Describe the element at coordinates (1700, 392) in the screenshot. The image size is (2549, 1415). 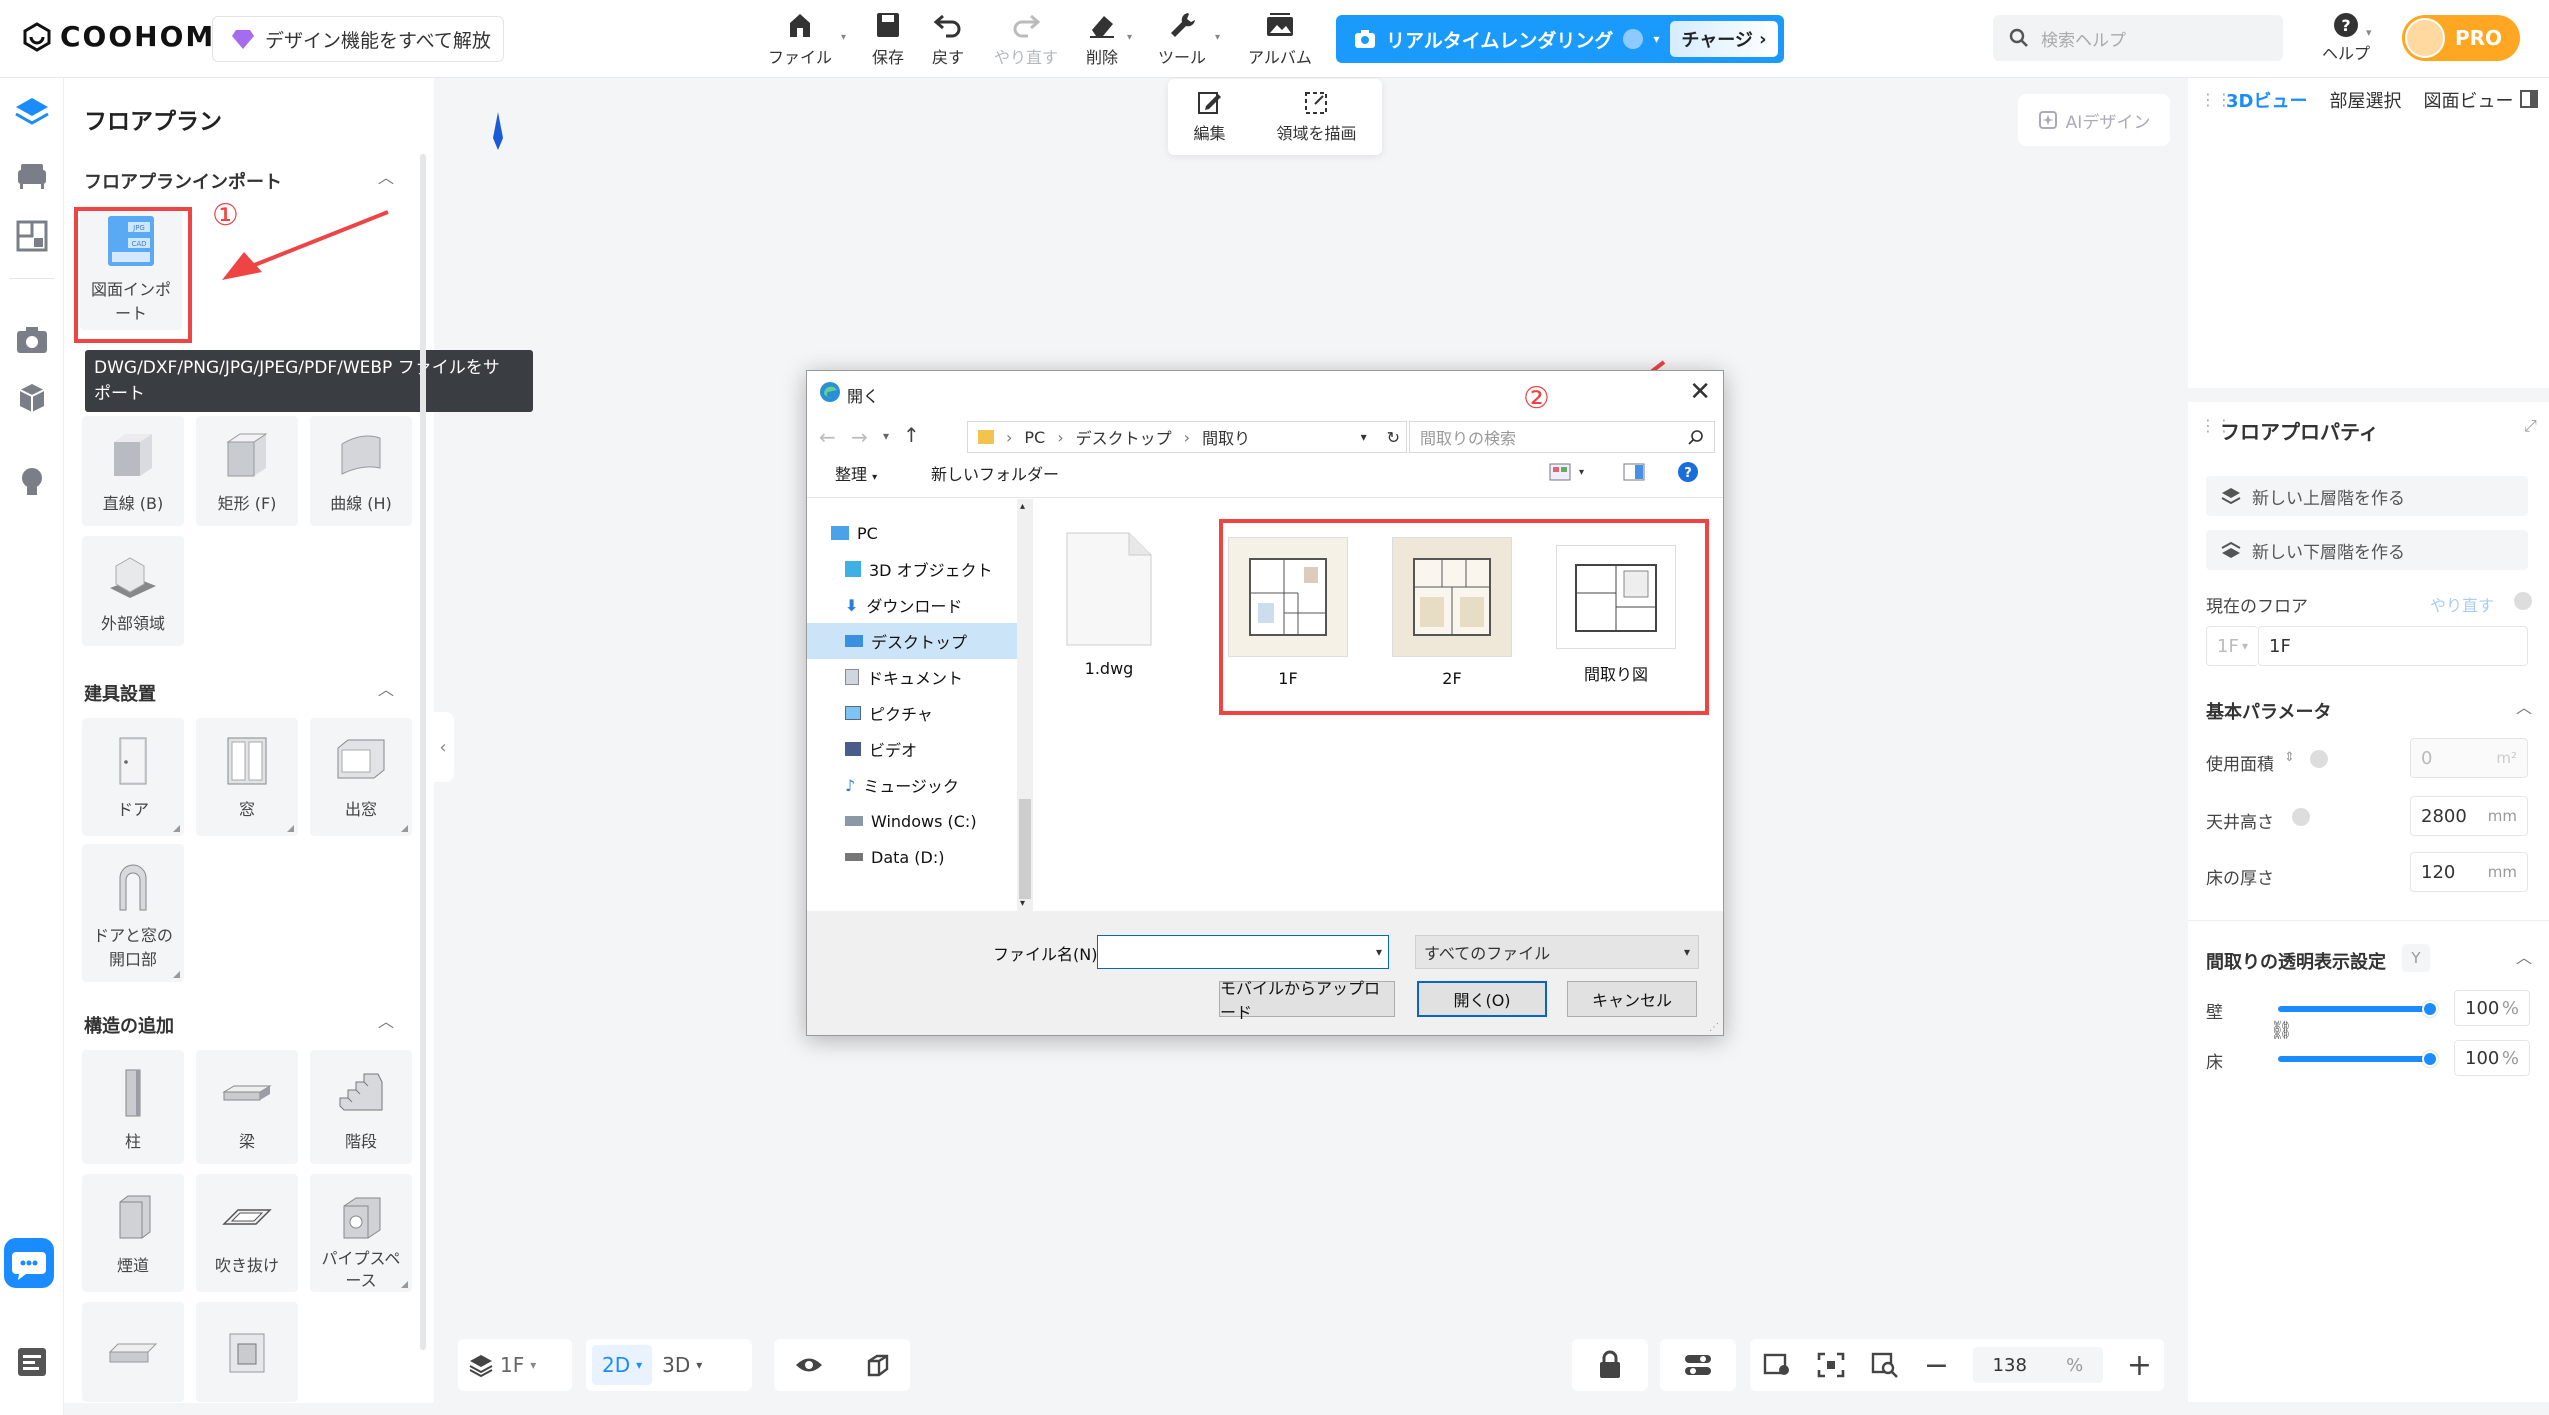
I see `close-icon: ✕` at that location.